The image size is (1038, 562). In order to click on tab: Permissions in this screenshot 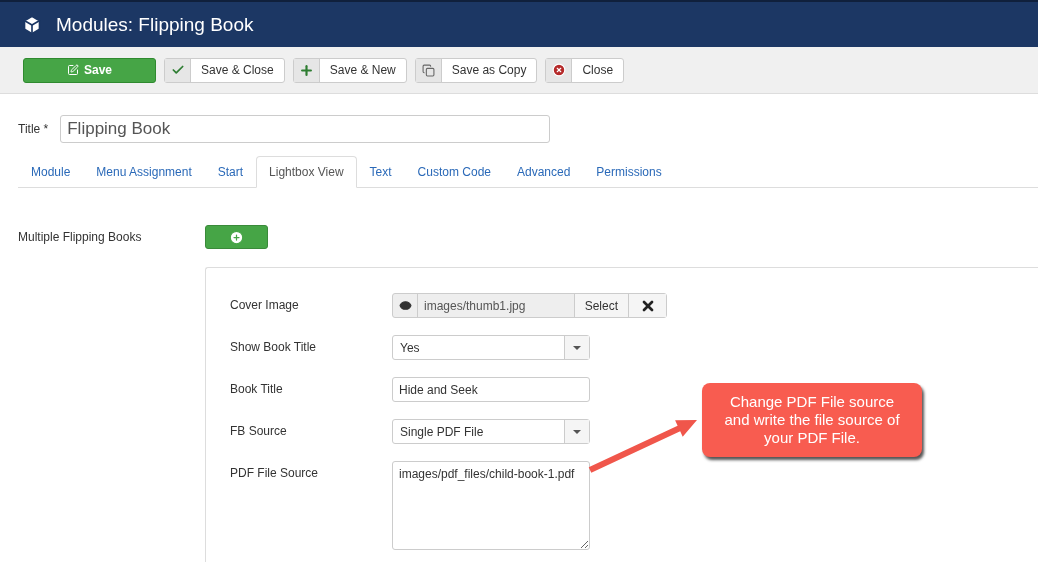, I will do `click(629, 172)`.